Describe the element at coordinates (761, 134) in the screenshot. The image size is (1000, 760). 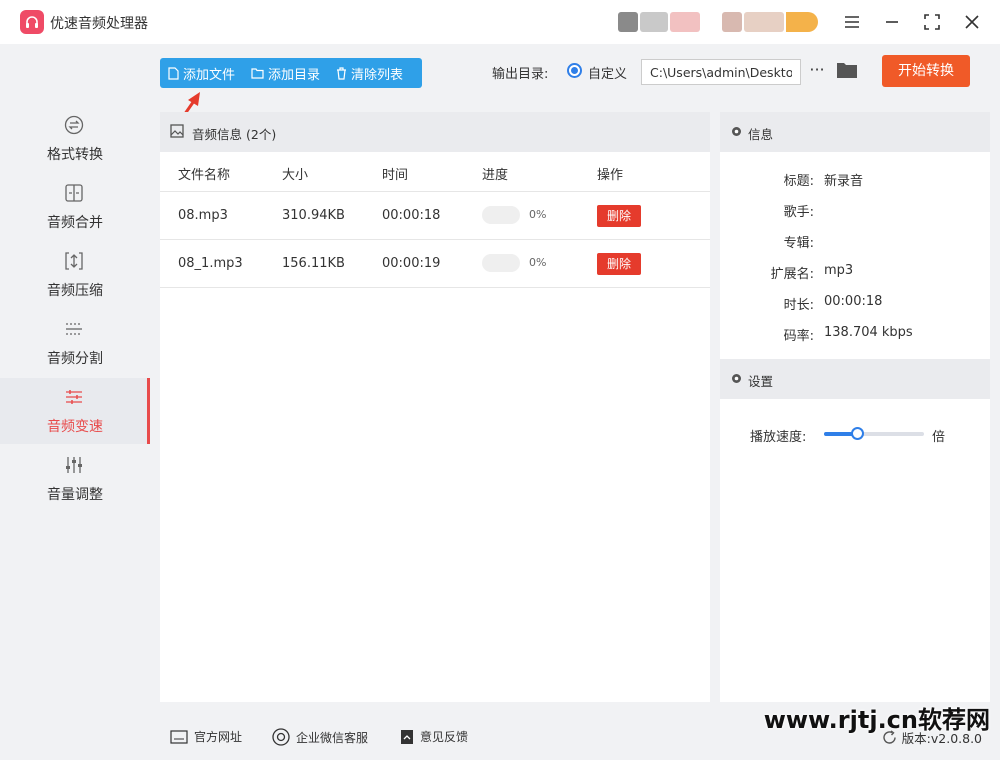
I see `info-title: 信息` at that location.